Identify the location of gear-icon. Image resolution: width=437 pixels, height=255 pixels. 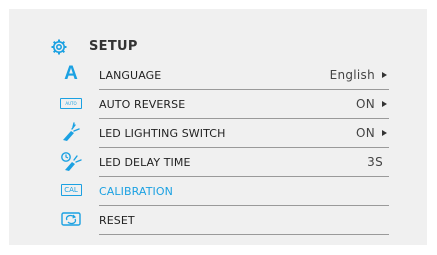
(65, 47).